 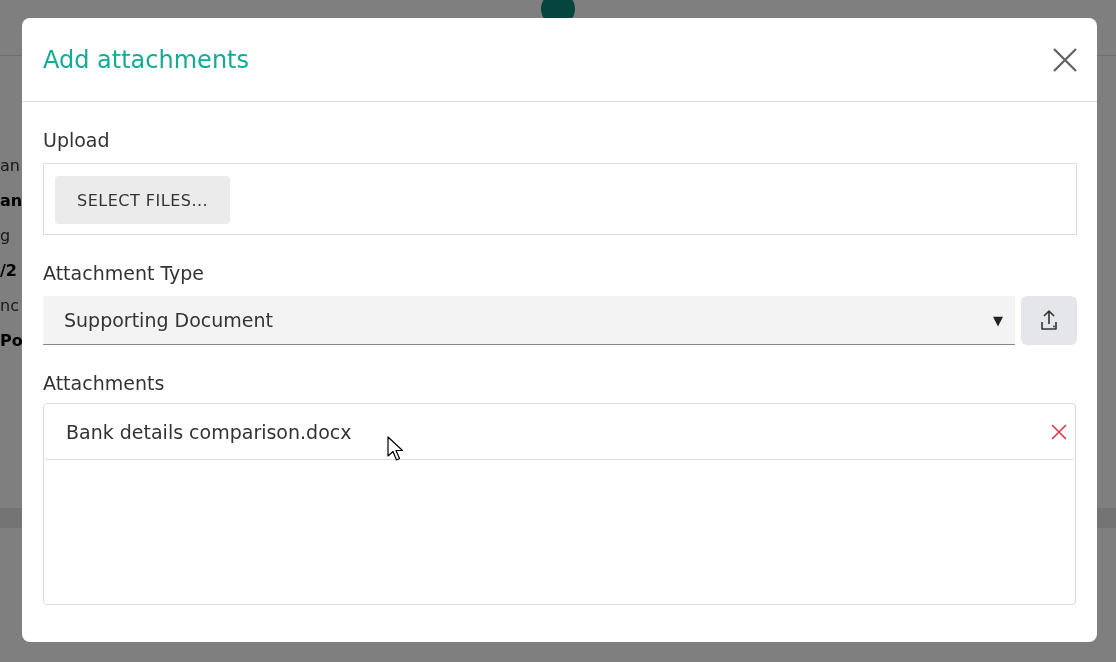 I want to click on remove-button, so click(x=1059, y=431).